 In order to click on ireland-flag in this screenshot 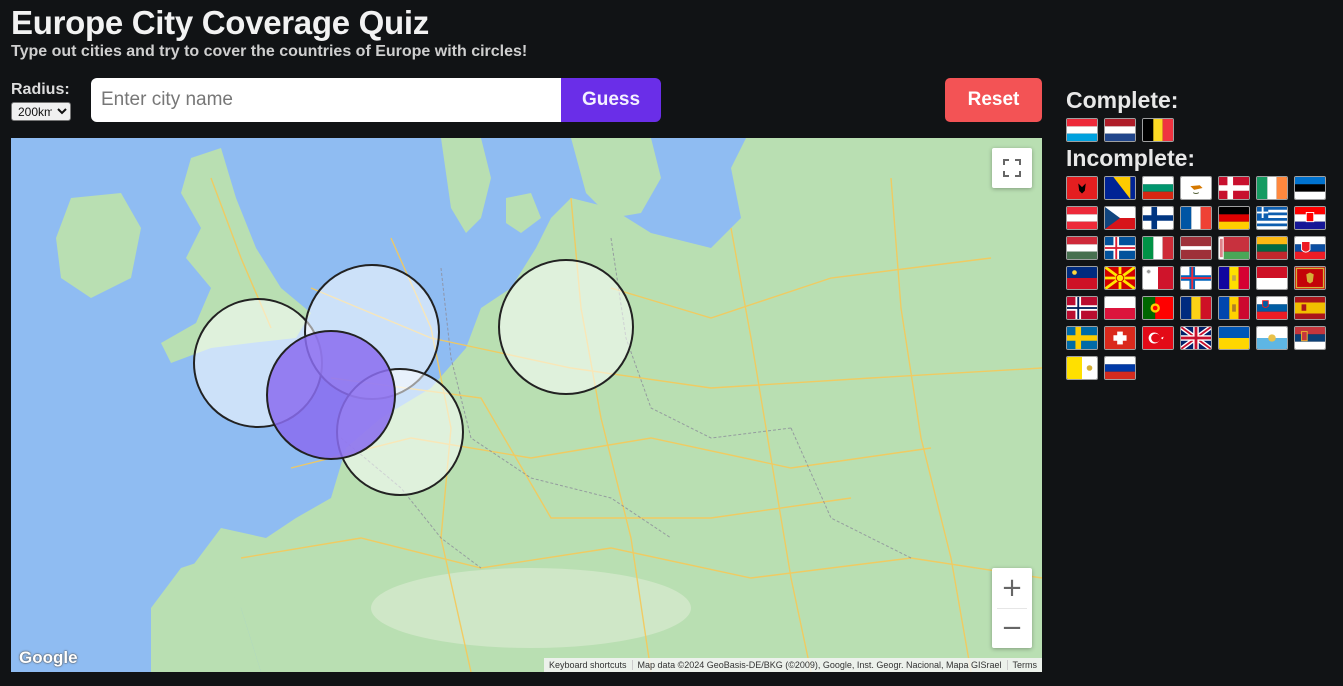, I will do `click(1272, 188)`.